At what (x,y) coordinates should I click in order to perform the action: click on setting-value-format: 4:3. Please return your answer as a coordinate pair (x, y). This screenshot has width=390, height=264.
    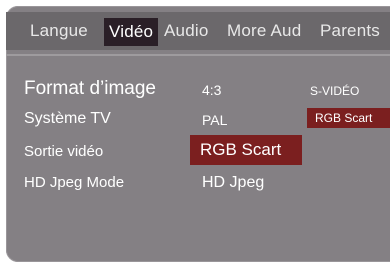
    Looking at the image, I should click on (211, 90).